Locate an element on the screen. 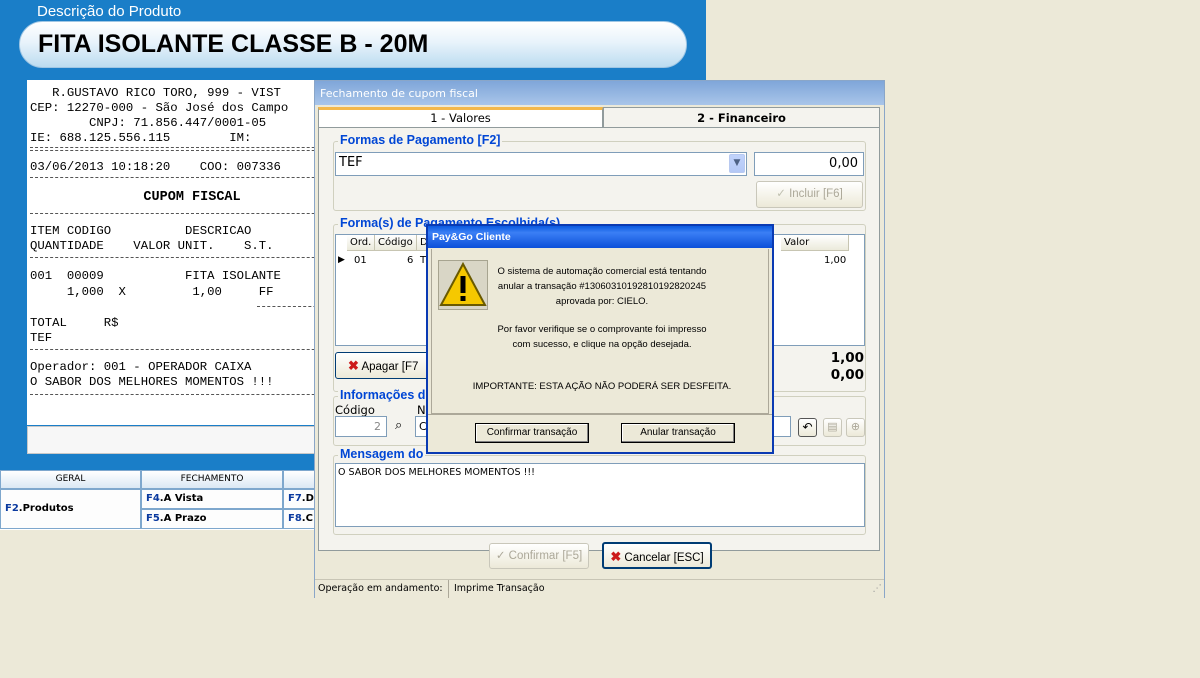 Image resolution: width=1200 pixels, height=678 pixels. grid-cell-valor: 1,00 is located at coordinates (835, 260).